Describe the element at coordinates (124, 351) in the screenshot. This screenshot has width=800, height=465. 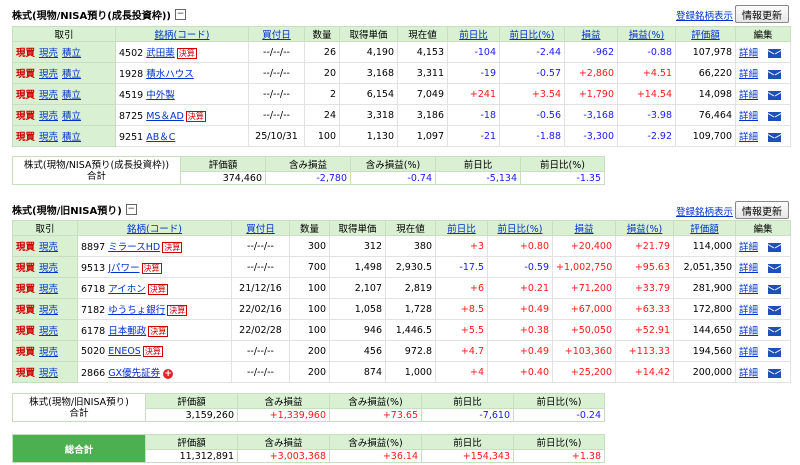
I see `stock-name-link: ENEOS` at that location.